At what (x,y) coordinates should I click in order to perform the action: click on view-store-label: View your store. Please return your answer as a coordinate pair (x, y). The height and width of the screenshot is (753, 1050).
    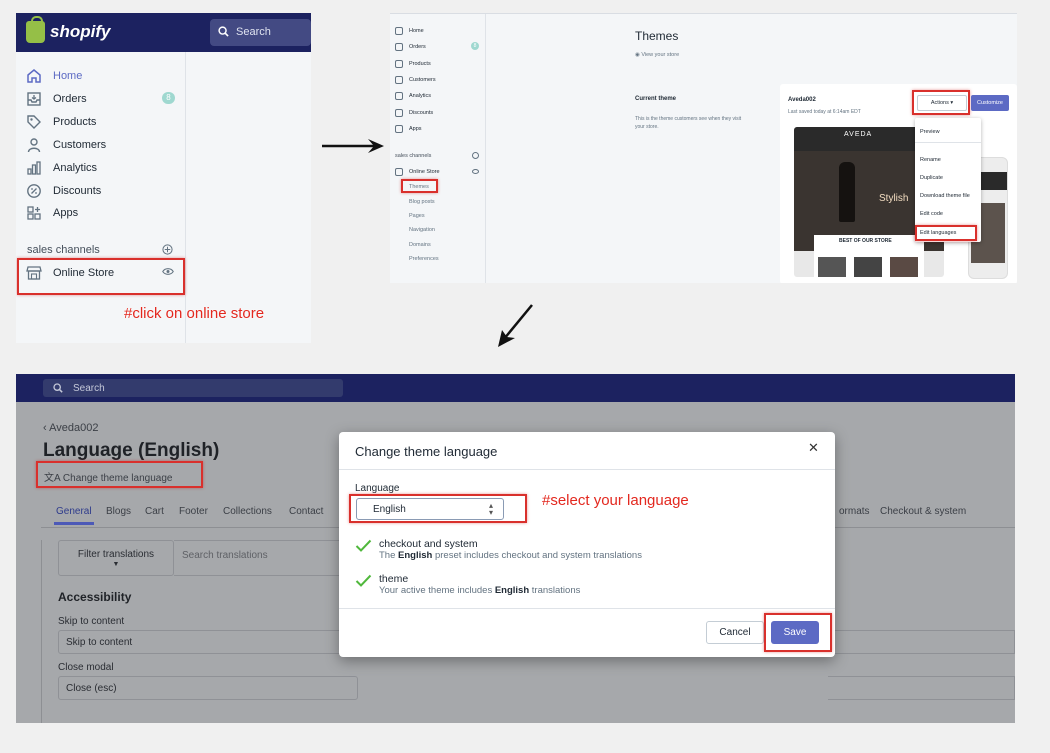
    Looking at the image, I should click on (660, 55).